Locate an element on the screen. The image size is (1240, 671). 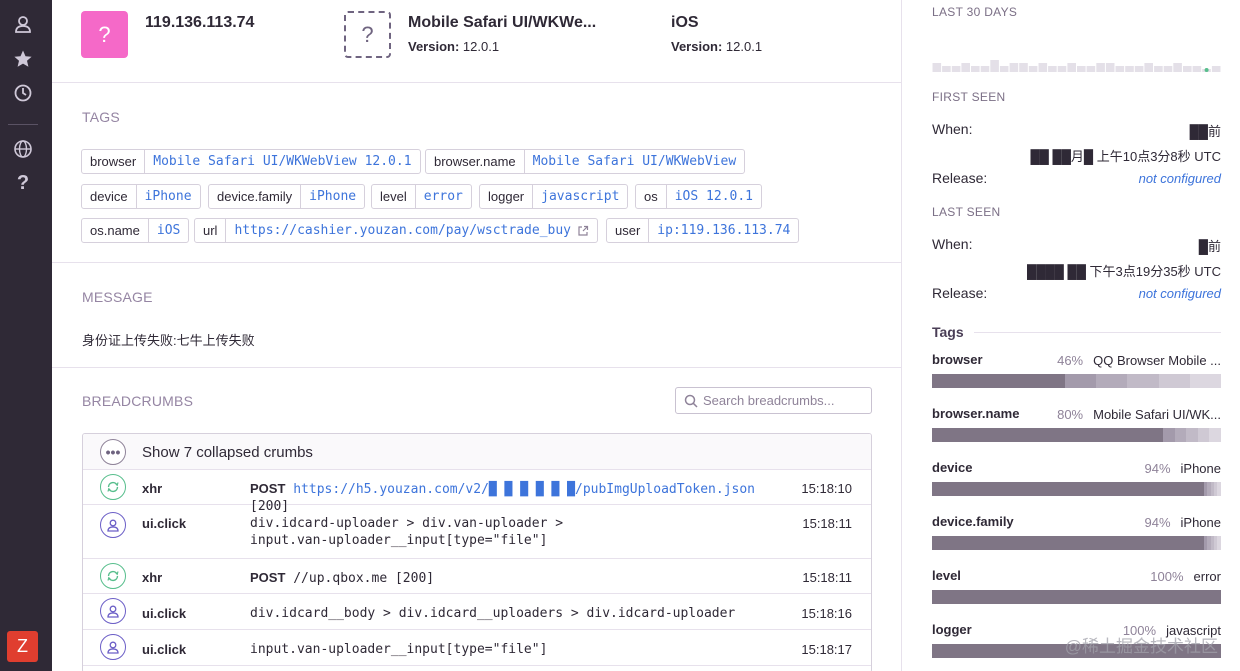
browser-version-value: 12.0.1 is located at coordinates (481, 46).